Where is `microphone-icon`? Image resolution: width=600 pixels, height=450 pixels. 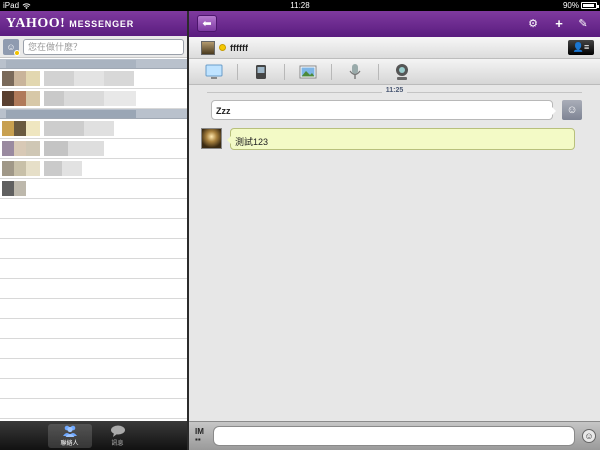
microphone-icon is located at coordinates (355, 71).